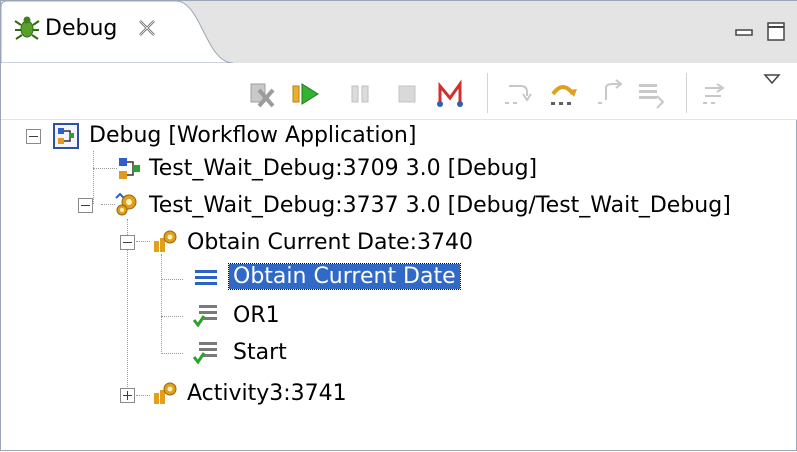  I want to click on tree-item-label: Obtain Current Date, so click(344, 276).